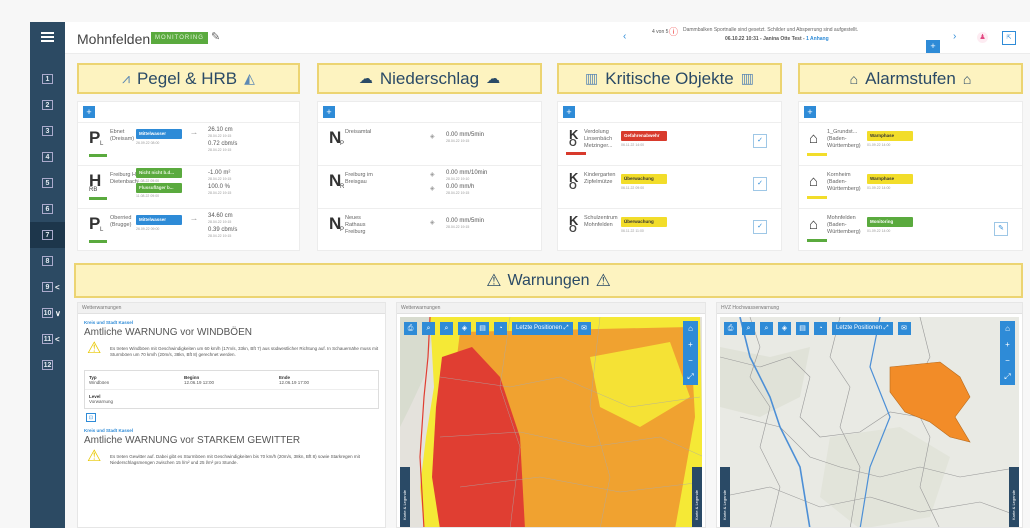 The width and height of the screenshot is (1030, 528). Describe the element at coordinates (573, 229) in the screenshot. I see `object-subtype: O` at that location.